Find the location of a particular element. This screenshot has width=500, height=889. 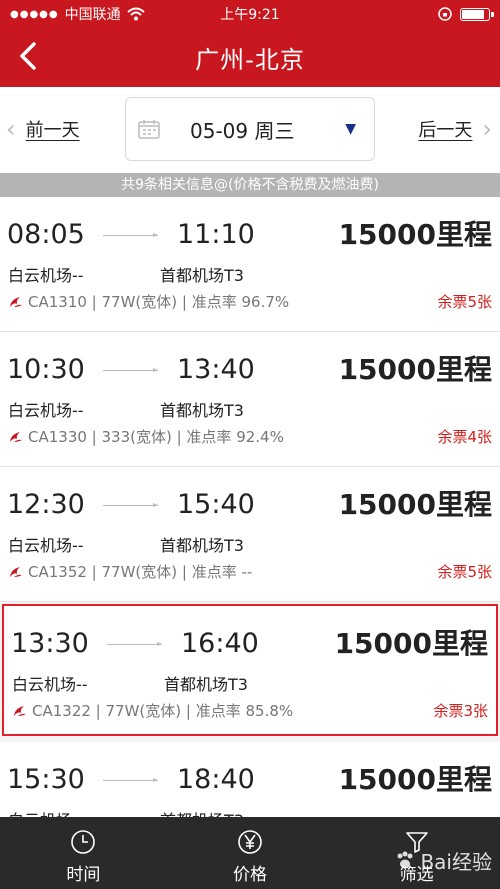

chevron-left-icon: ‹ is located at coordinates (11, 129).